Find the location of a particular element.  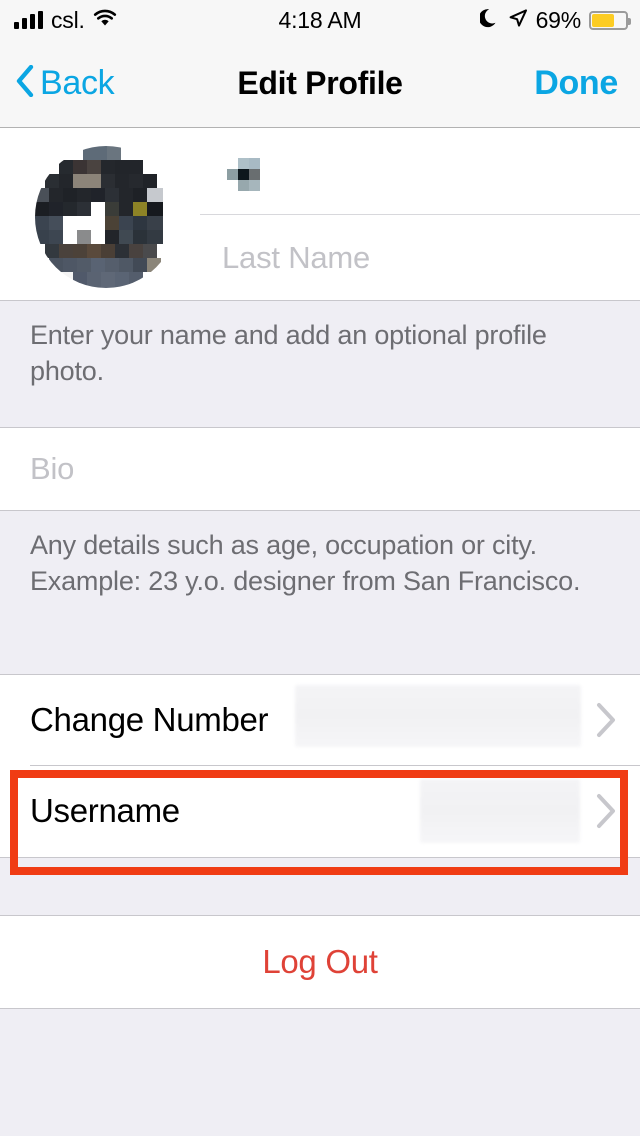

change-number-row: Change Number is located at coordinates (320, 720).